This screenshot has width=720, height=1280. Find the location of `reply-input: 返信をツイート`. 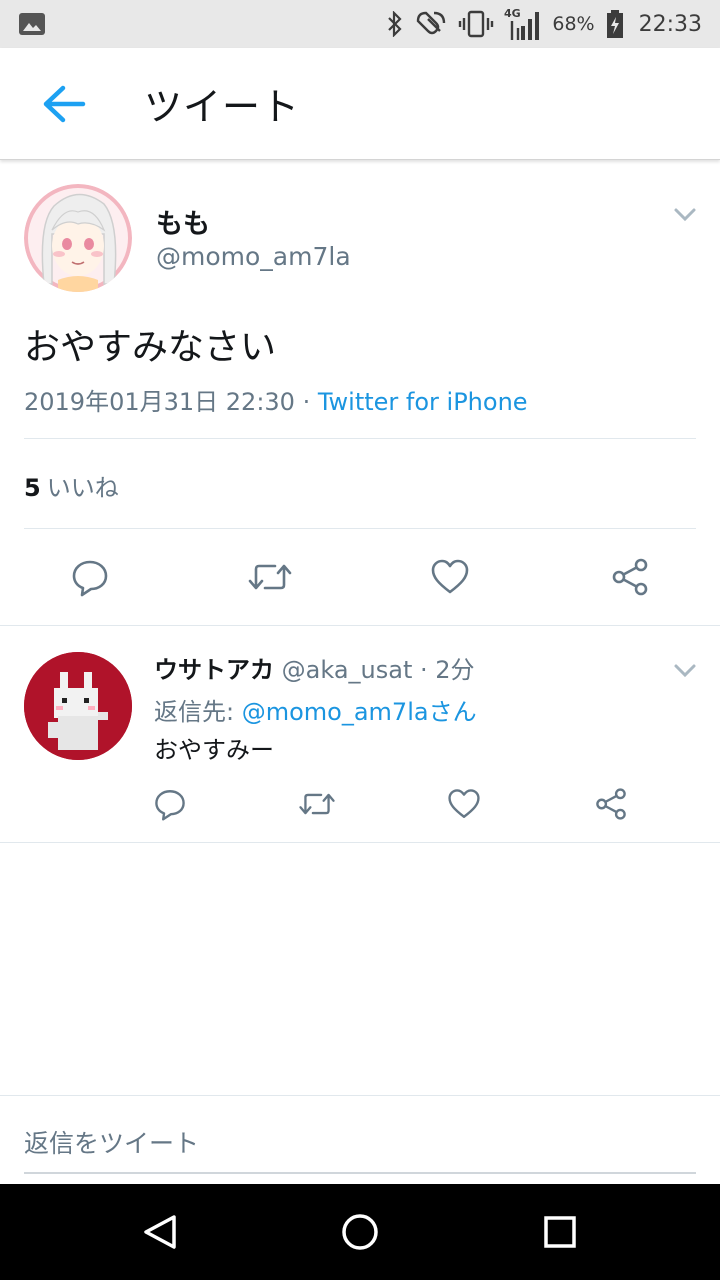

reply-input: 返信をツイート is located at coordinates (111, 1142).